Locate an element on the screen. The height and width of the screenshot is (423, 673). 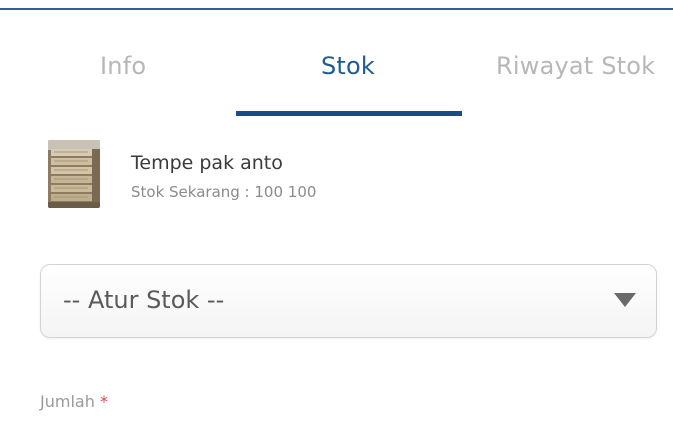
quantity-label: Jumlah * is located at coordinates (74, 401).